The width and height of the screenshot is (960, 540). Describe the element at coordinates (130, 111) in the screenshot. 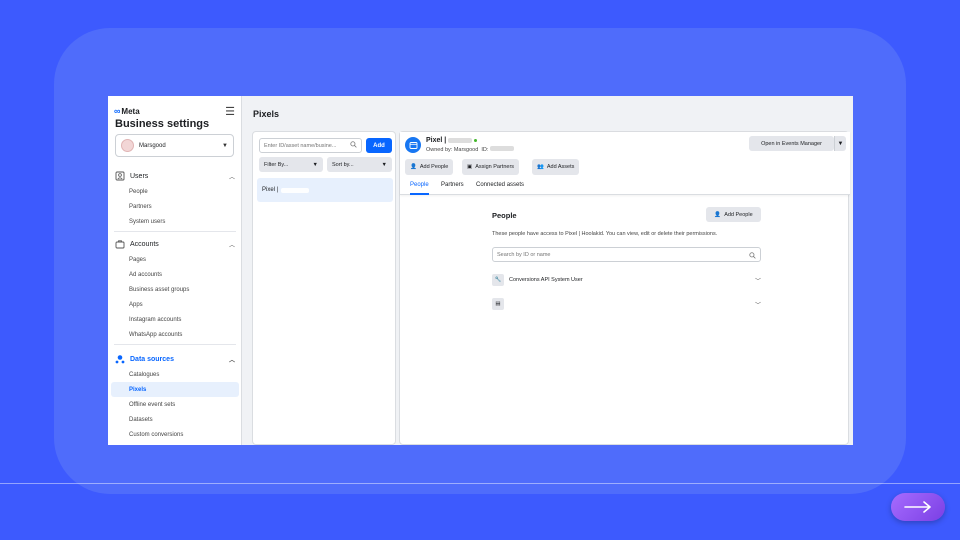

I see `meta-logo-text: Meta` at that location.